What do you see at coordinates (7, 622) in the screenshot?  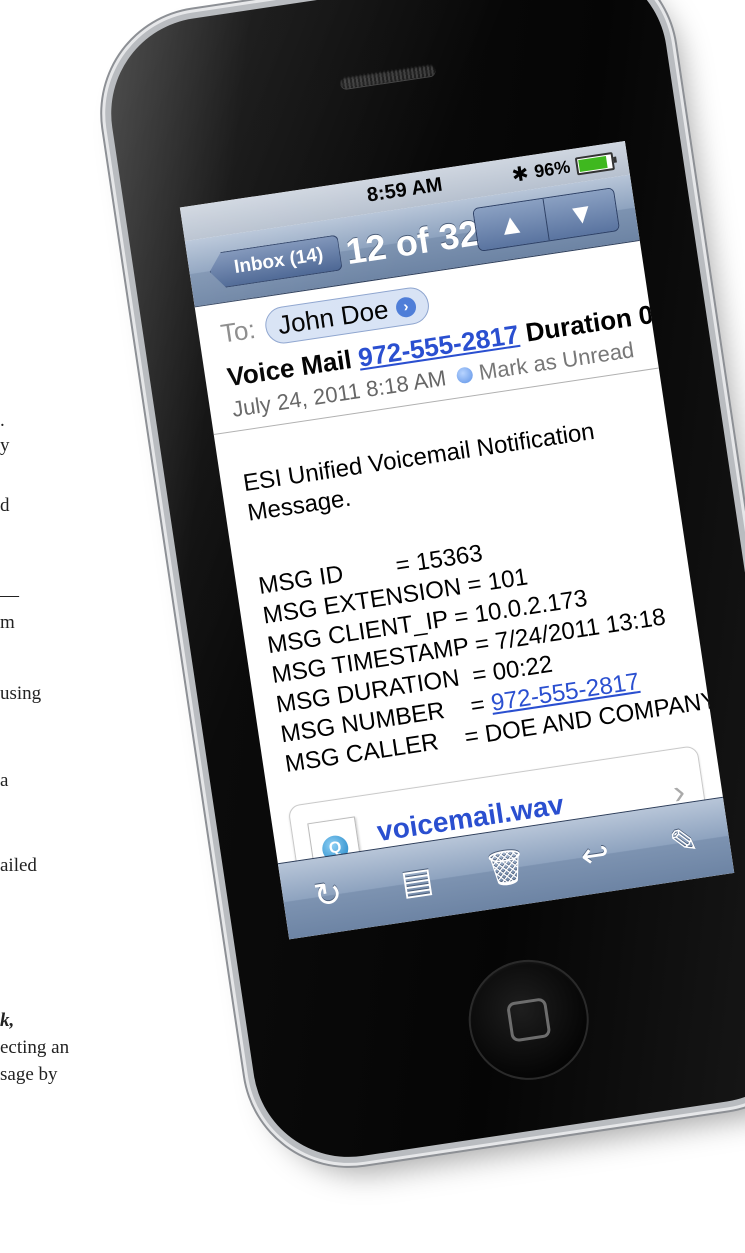 I see `doc-fragment: m` at bounding box center [7, 622].